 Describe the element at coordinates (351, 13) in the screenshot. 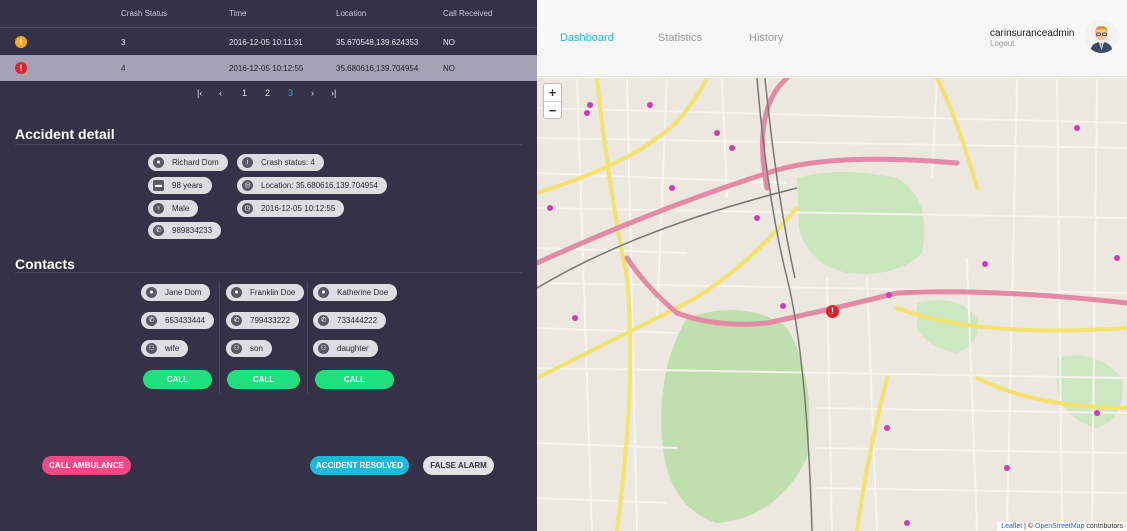

I see `header-location: Location` at that location.